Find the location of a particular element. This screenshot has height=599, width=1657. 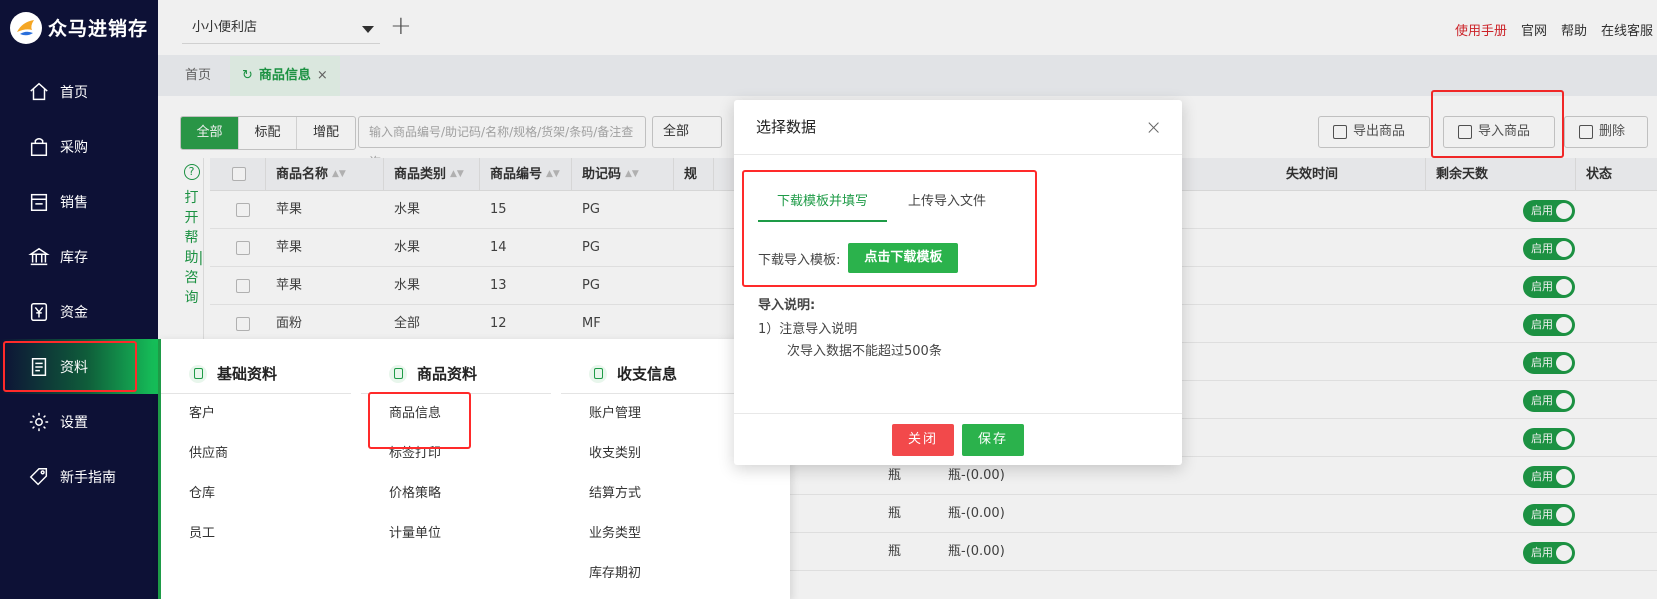

list-icon is located at coordinates (398, 373).